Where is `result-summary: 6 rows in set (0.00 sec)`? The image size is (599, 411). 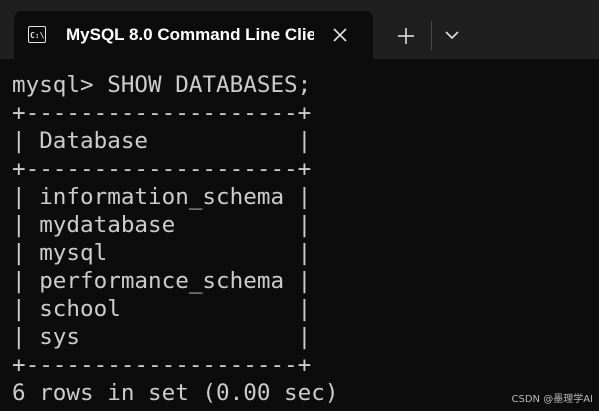 result-summary: 6 rows in set (0.00 sec) is located at coordinates (175, 393).